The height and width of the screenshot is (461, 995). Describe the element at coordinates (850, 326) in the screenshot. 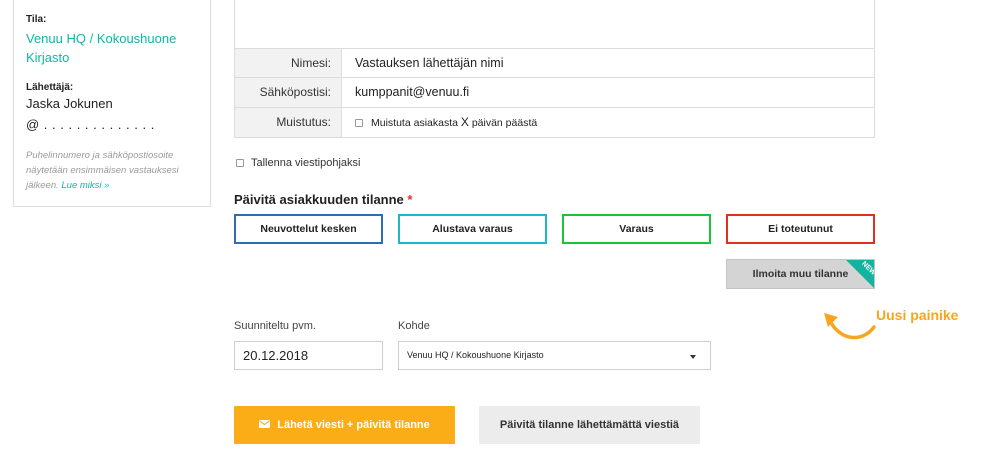

I see `annotation-arrow-icon` at that location.